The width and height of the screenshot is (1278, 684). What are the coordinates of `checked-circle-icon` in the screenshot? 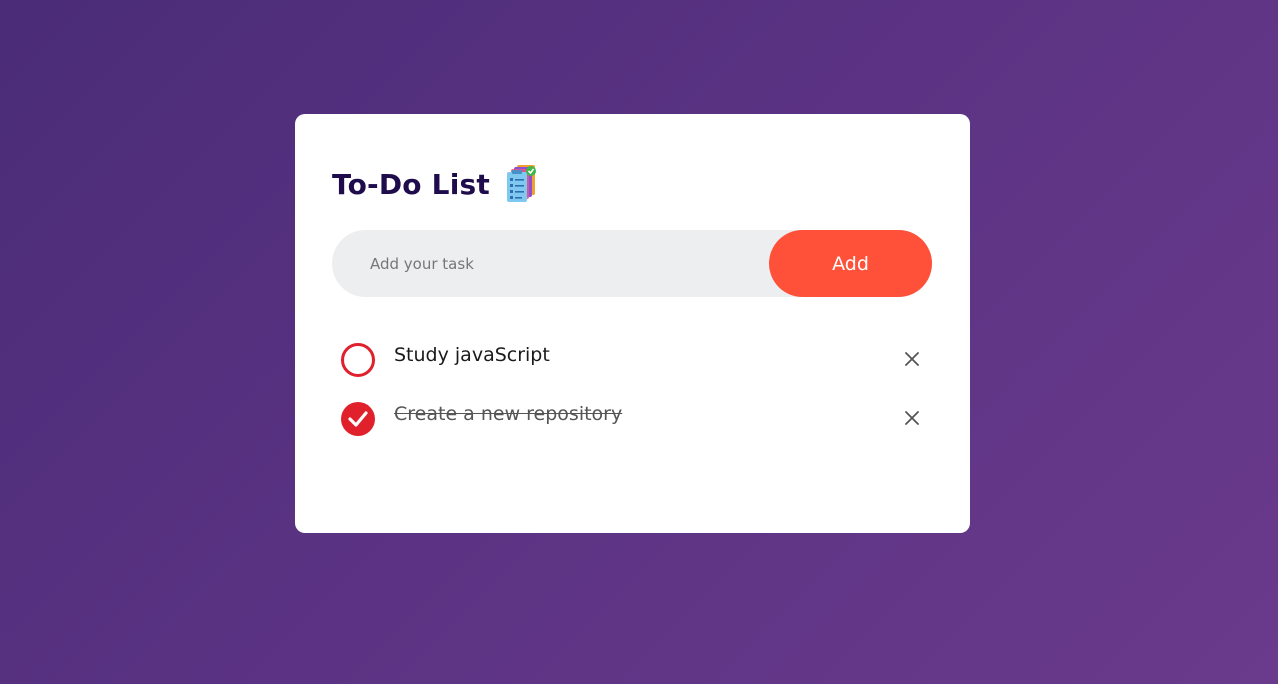 It's located at (358, 419).